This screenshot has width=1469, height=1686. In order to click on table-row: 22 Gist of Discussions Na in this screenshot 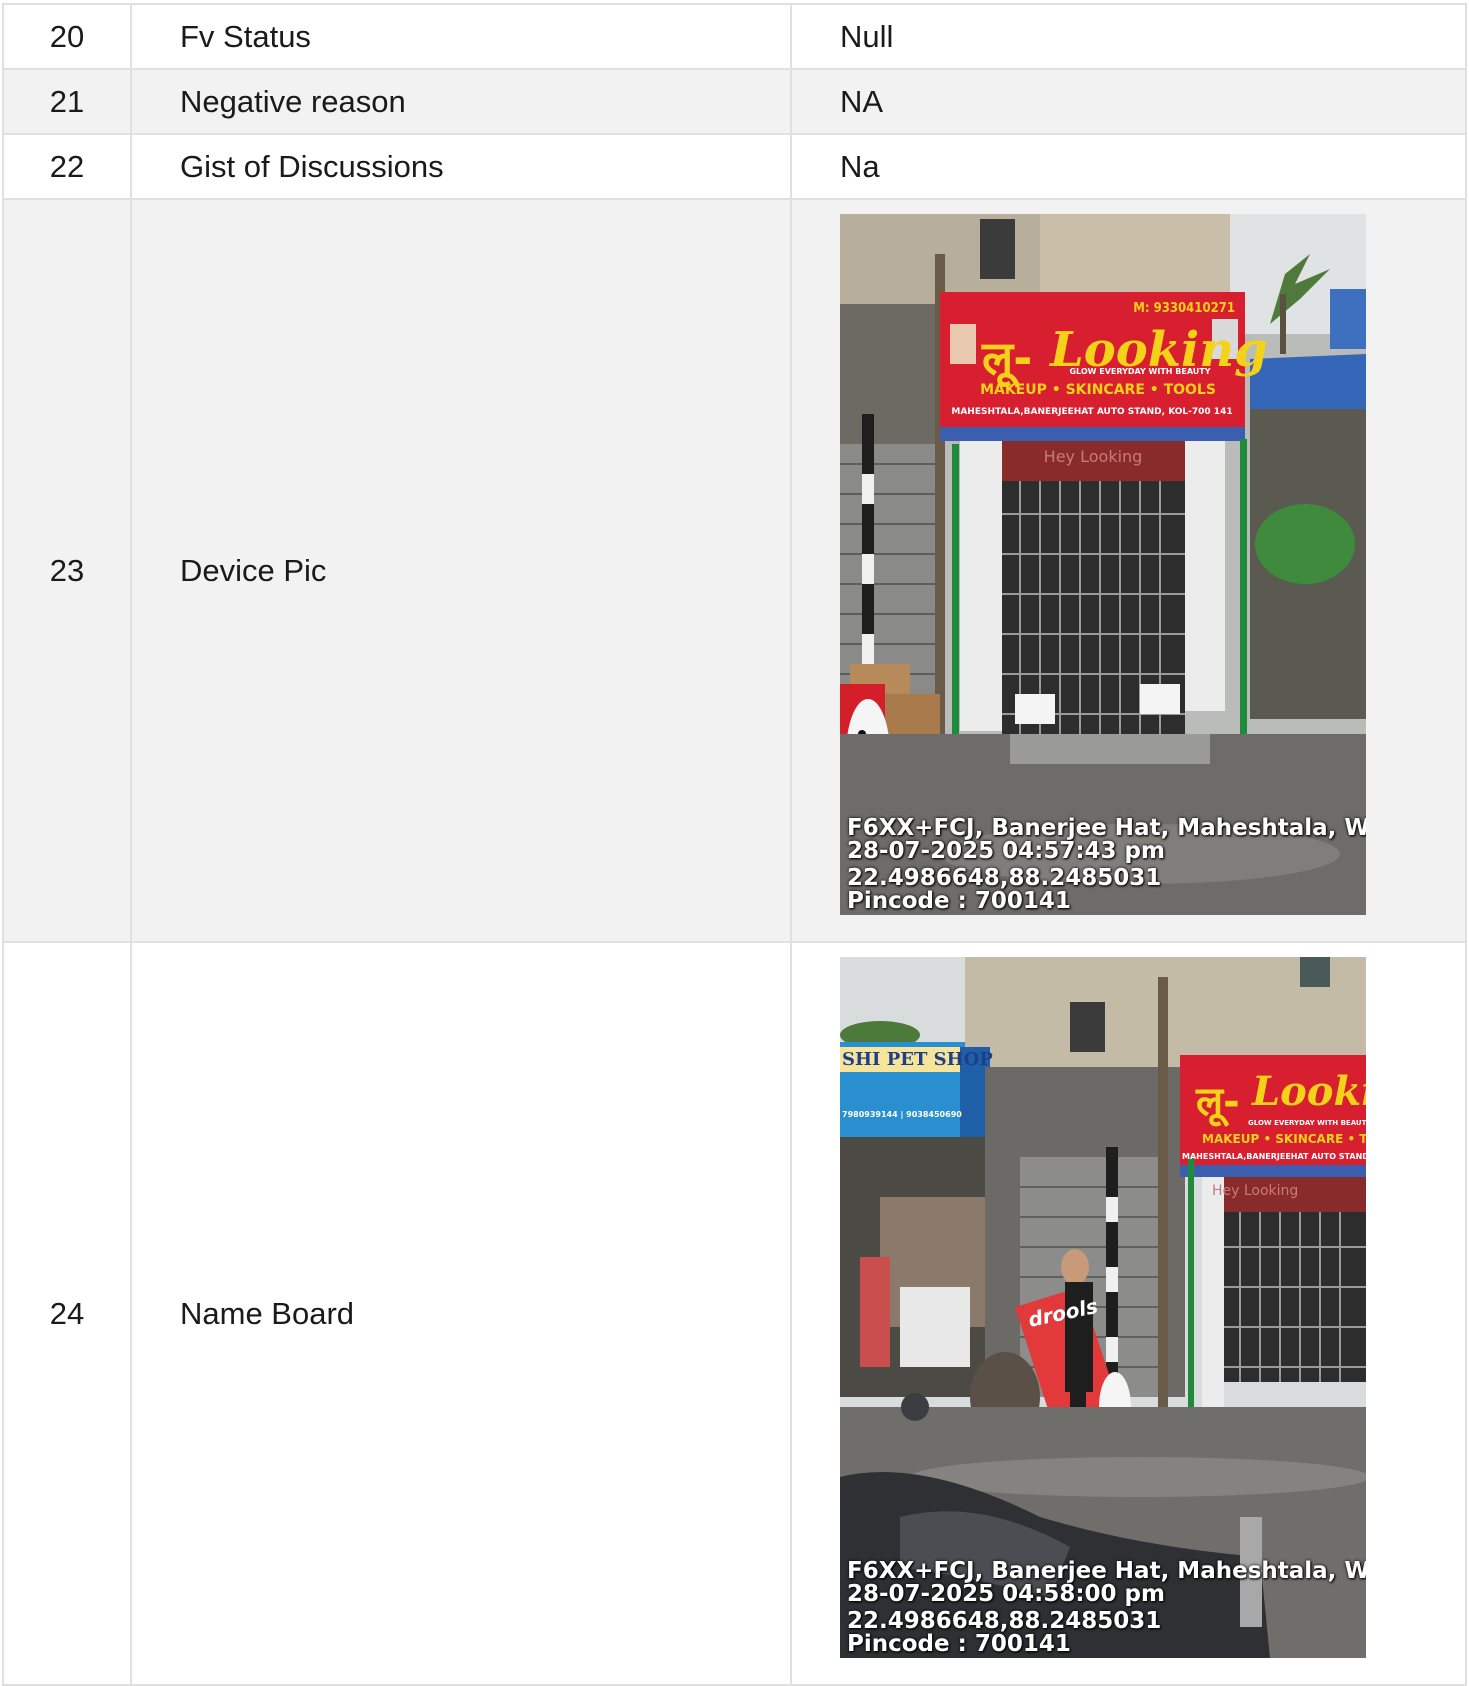, I will do `click(734, 166)`.